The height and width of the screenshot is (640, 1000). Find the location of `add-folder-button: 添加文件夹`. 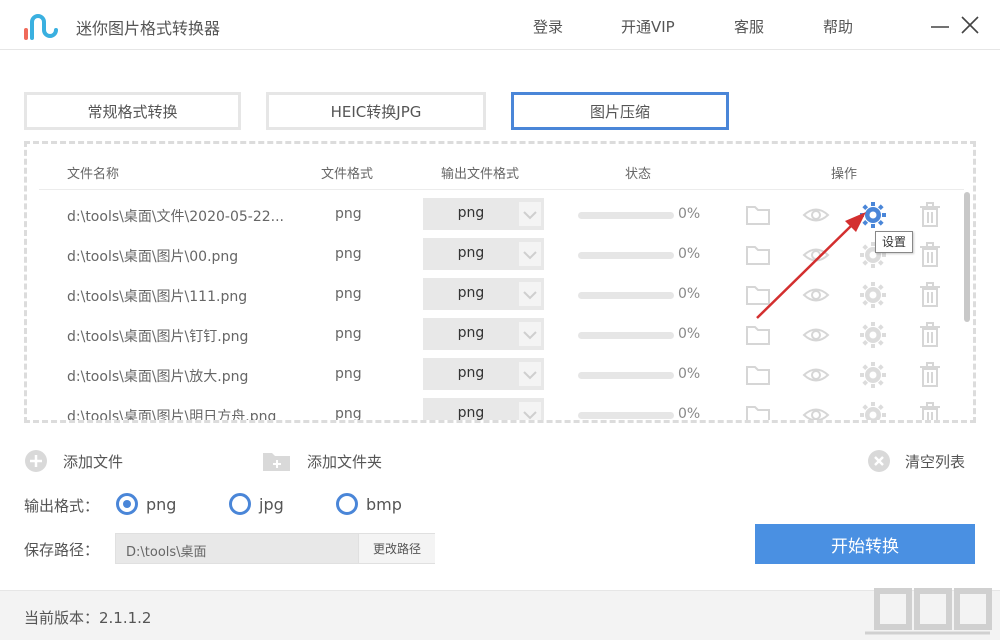

add-folder-button: 添加文件夹 is located at coordinates (322, 461).